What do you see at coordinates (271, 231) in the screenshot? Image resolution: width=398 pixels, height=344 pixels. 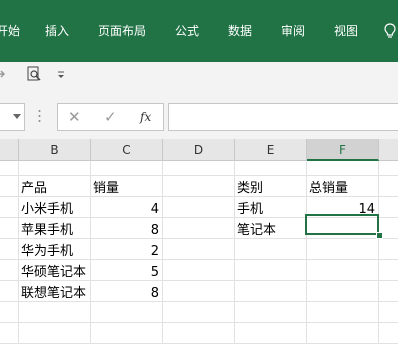 I see `cell-E4: 笔记本` at bounding box center [271, 231].